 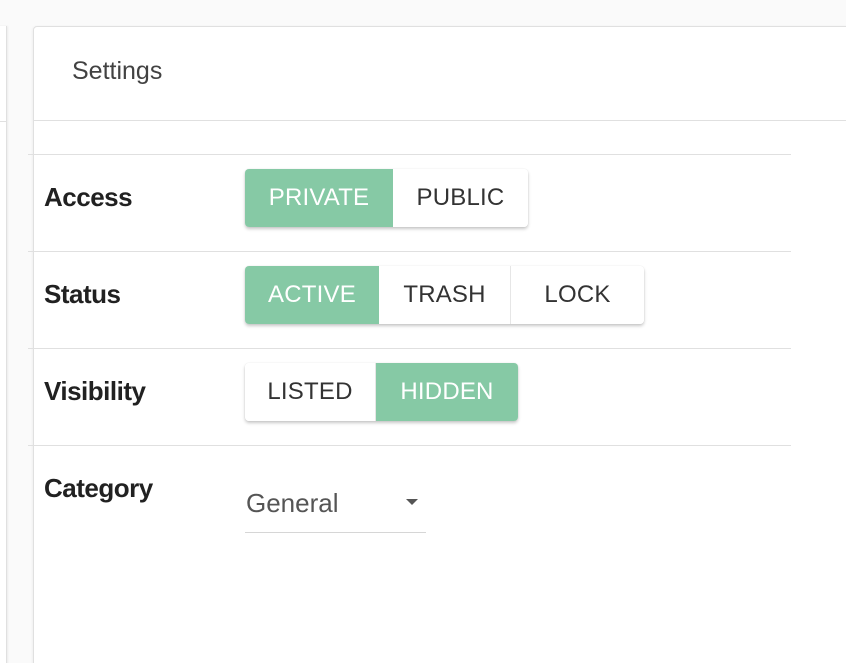 I want to click on visibility-row: Visibility LISTED HIDDEN, so click(x=409, y=397).